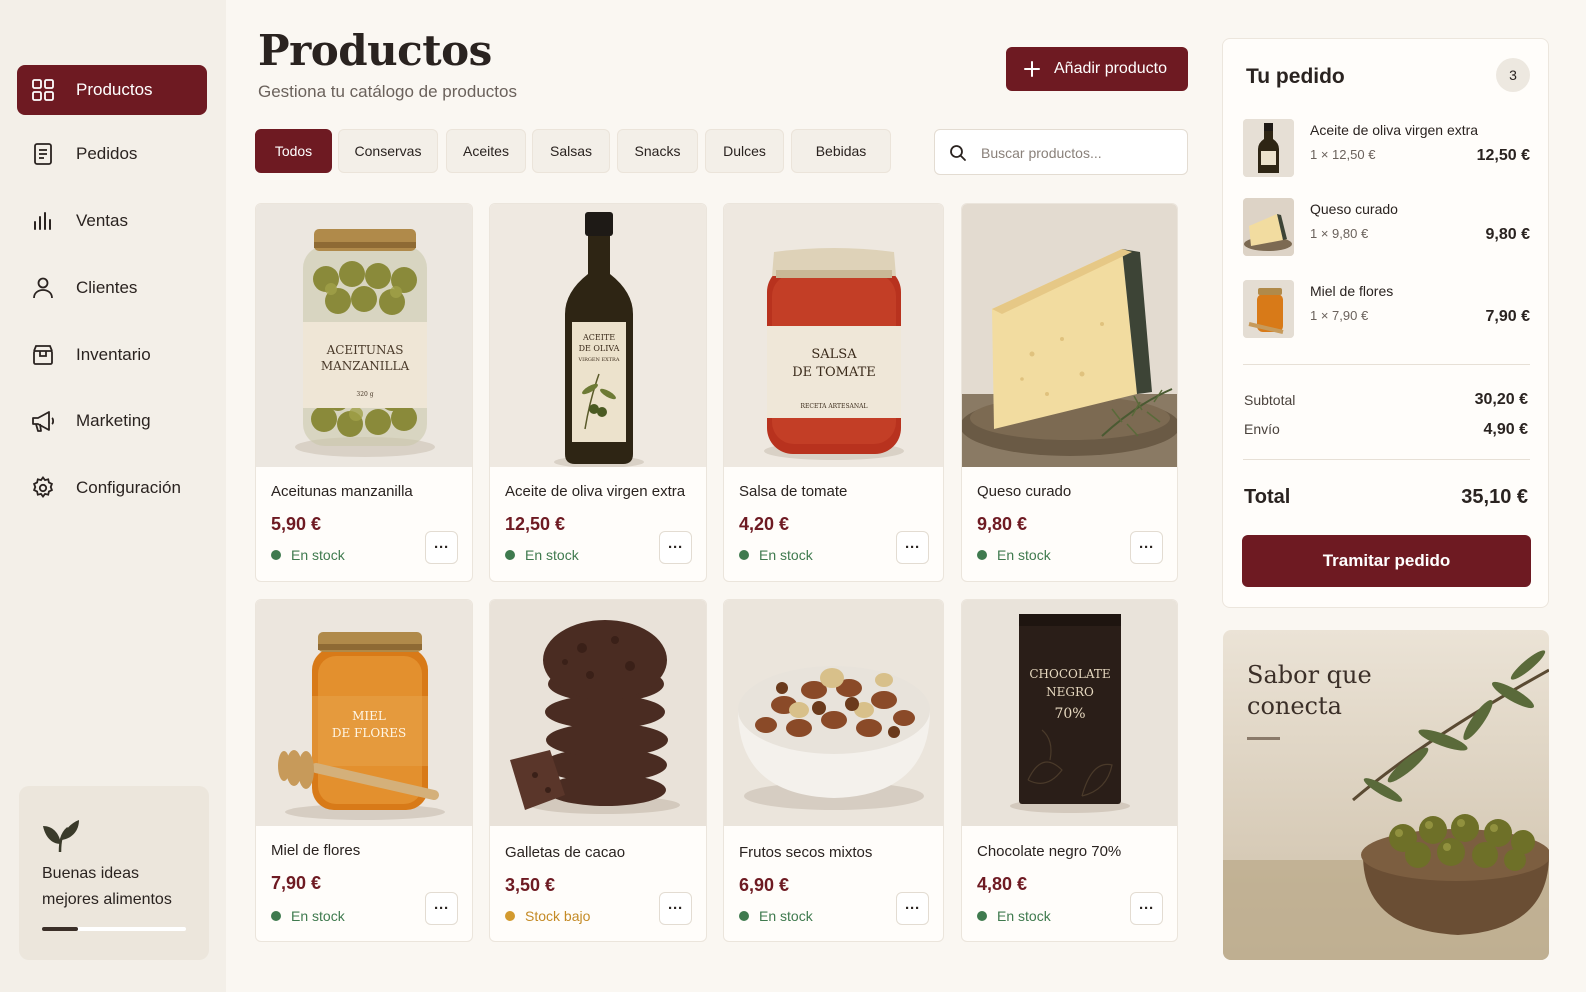 This screenshot has width=1586, height=992. I want to click on promo-progress-fill, so click(60, 929).